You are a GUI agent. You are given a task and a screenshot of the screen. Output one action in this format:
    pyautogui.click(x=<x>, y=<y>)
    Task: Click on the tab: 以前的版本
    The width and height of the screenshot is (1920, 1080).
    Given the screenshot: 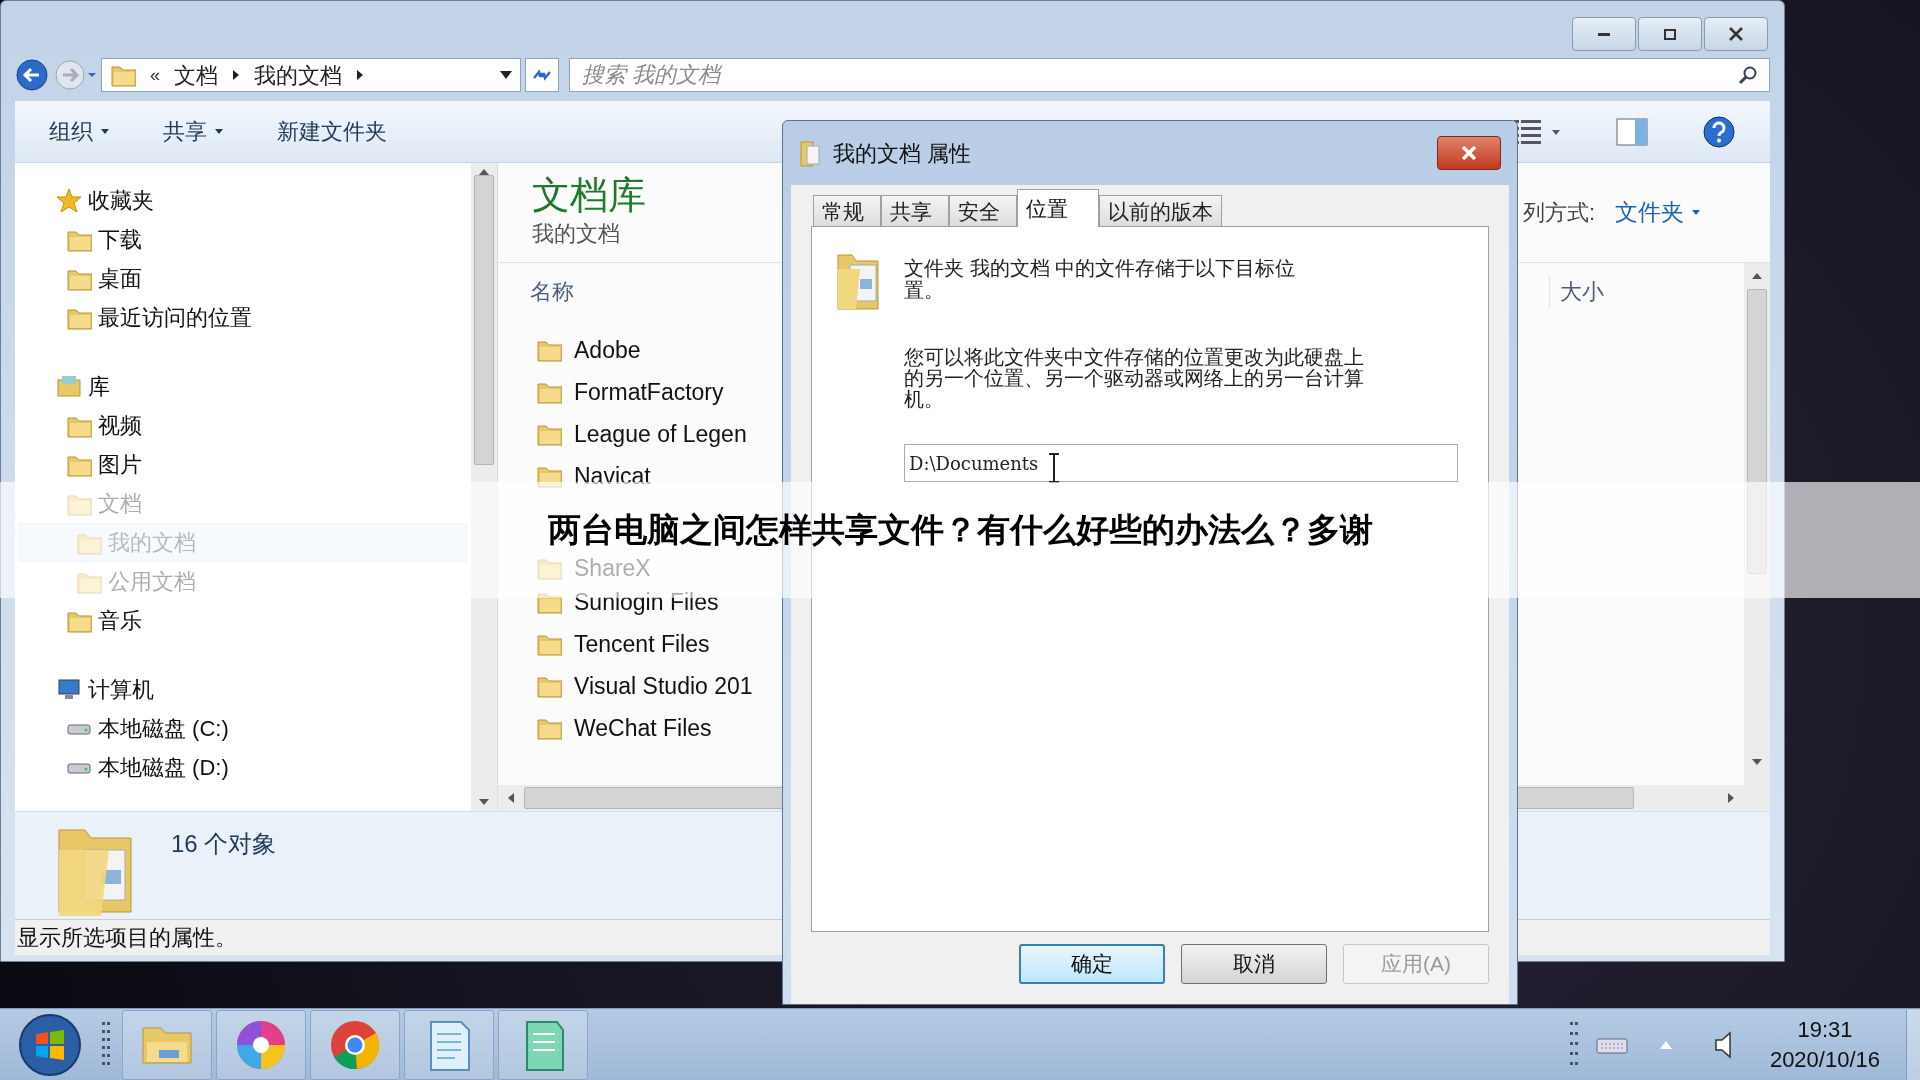 What is the action you would take?
    pyautogui.click(x=1160, y=211)
    